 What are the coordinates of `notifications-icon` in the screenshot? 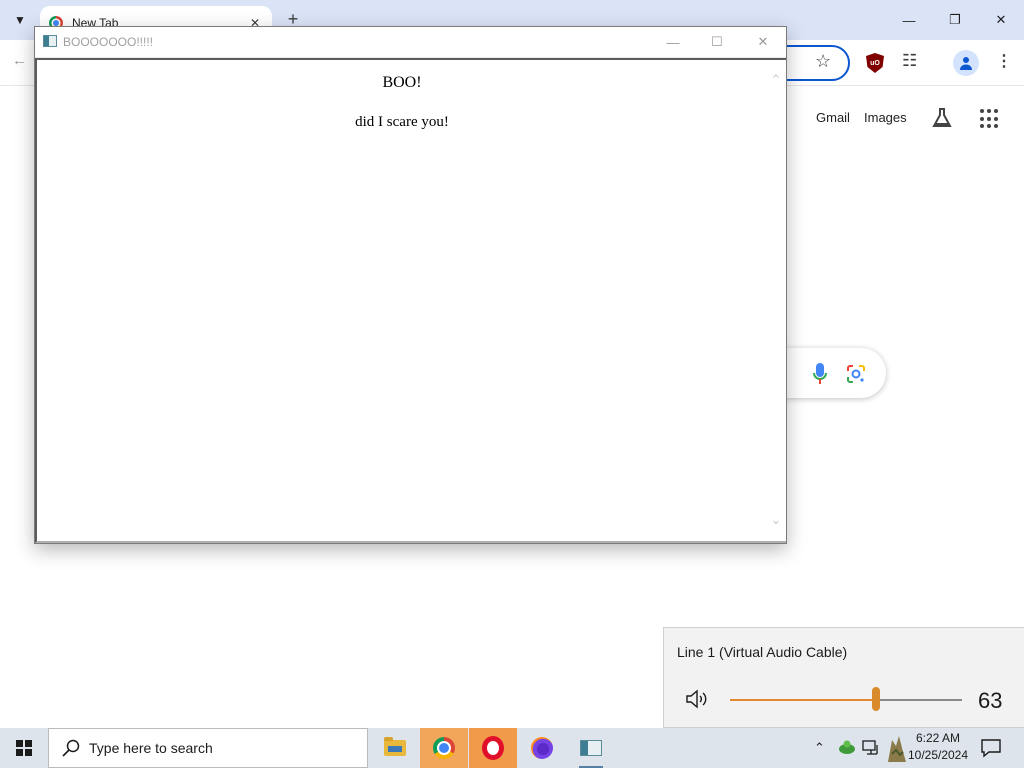 It's located at (991, 748).